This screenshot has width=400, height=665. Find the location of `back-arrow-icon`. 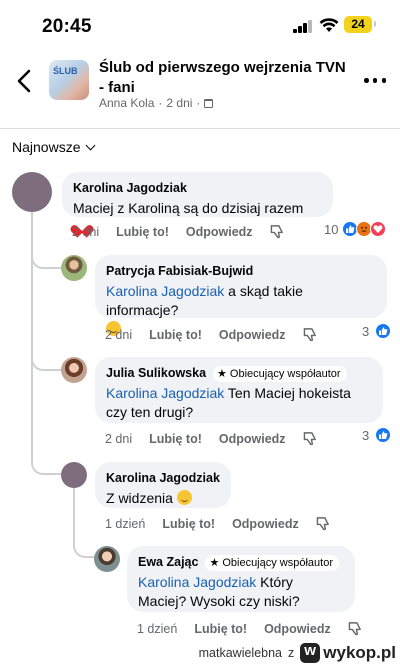

back-arrow-icon is located at coordinates (25, 81).